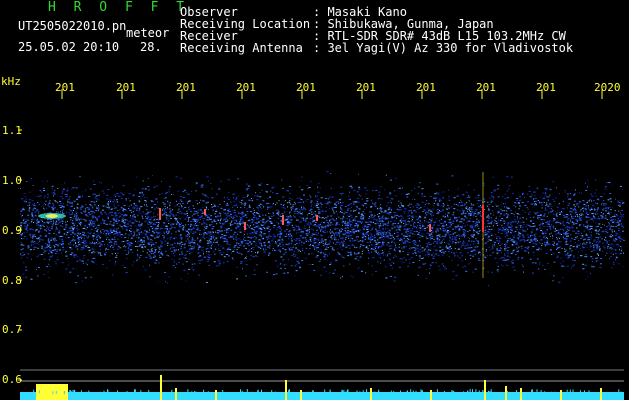 Image resolution: width=629 pixels, height=400 pixels. I want to click on y-tick-label: 0.8, so click(12, 280).